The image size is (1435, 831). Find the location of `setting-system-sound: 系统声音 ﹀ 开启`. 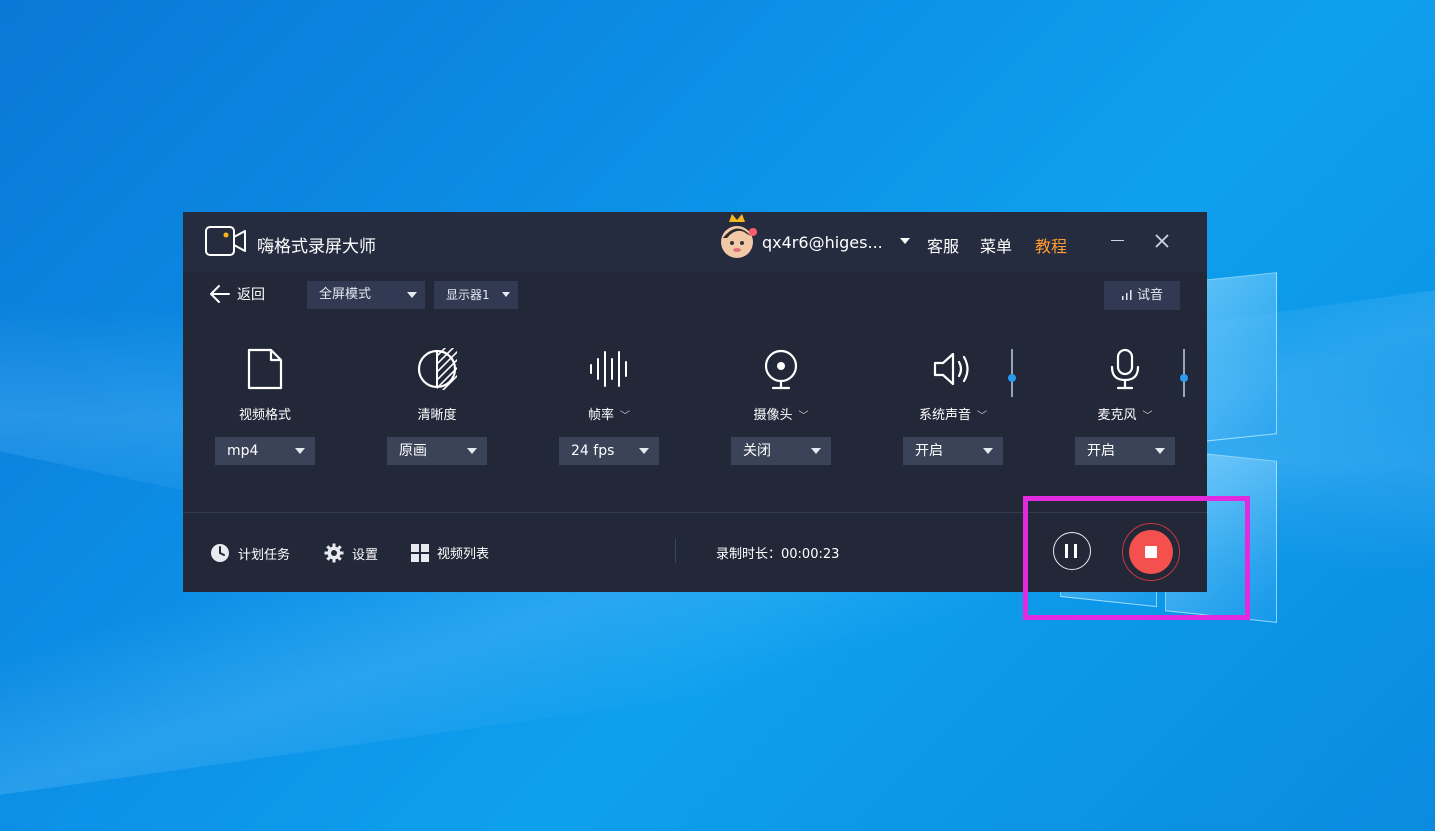

setting-system-sound: 系统声音 ﹀ 开启 is located at coordinates (953, 408).